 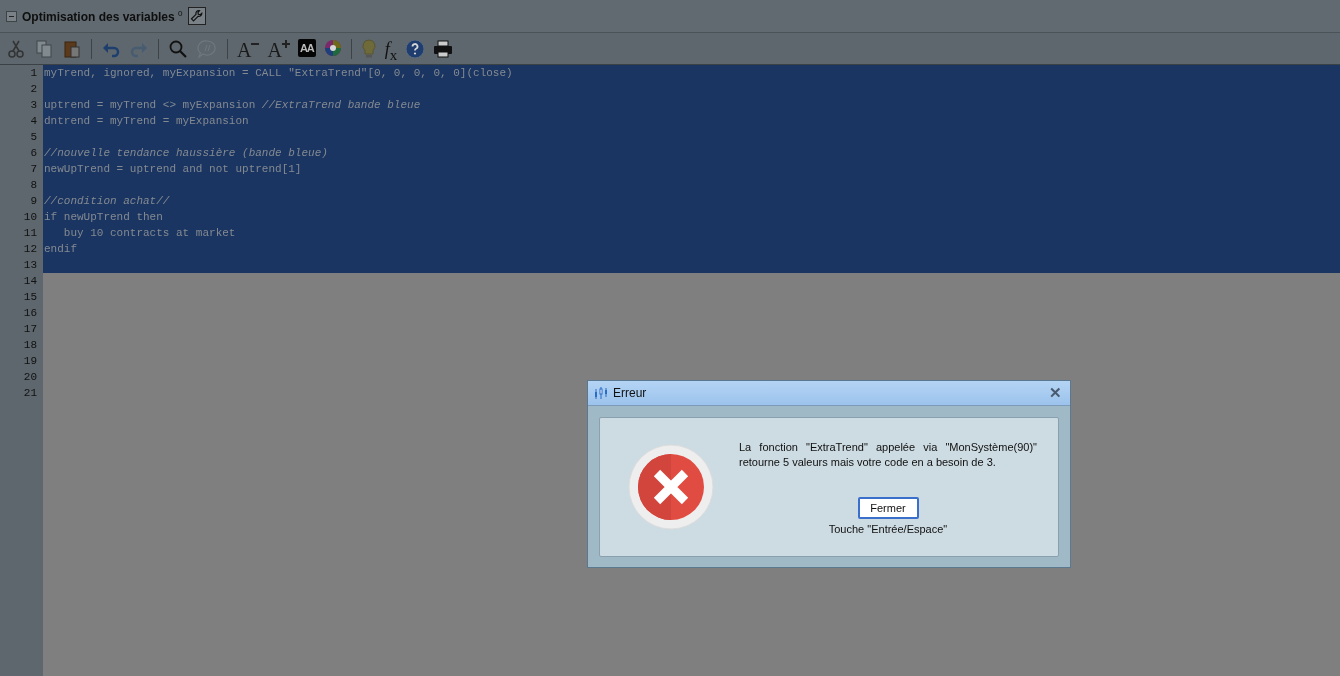 What do you see at coordinates (103, 217) in the screenshot?
I see `code-line: if newUpTrend then` at bounding box center [103, 217].